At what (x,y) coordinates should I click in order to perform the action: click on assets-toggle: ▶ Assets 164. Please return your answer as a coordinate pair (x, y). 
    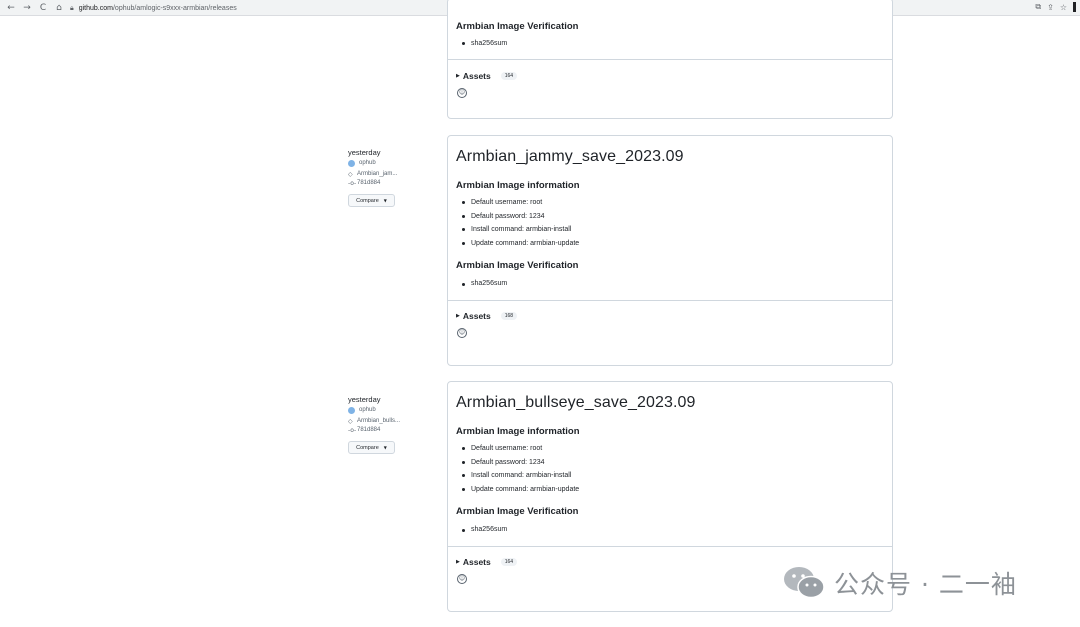
    Looking at the image, I should click on (670, 76).